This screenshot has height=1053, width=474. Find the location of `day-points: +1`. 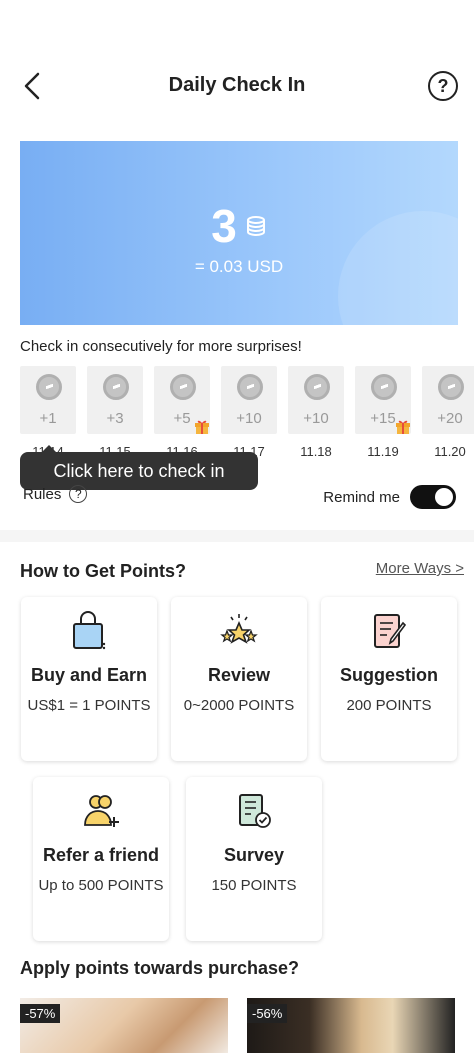

day-points: +1 is located at coordinates (48, 418).